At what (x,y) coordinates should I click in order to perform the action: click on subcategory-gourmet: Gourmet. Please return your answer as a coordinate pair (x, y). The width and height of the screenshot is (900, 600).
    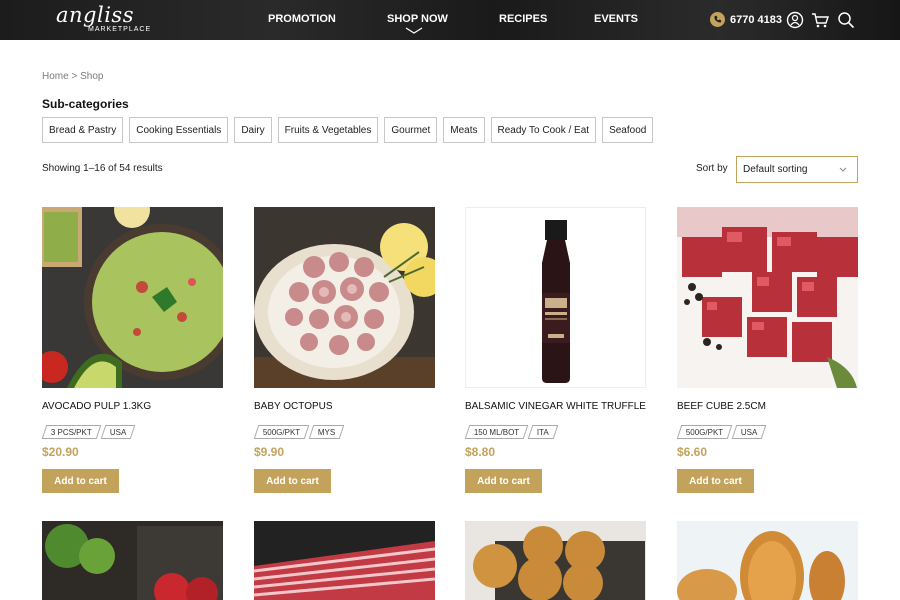
    Looking at the image, I should click on (411, 130).